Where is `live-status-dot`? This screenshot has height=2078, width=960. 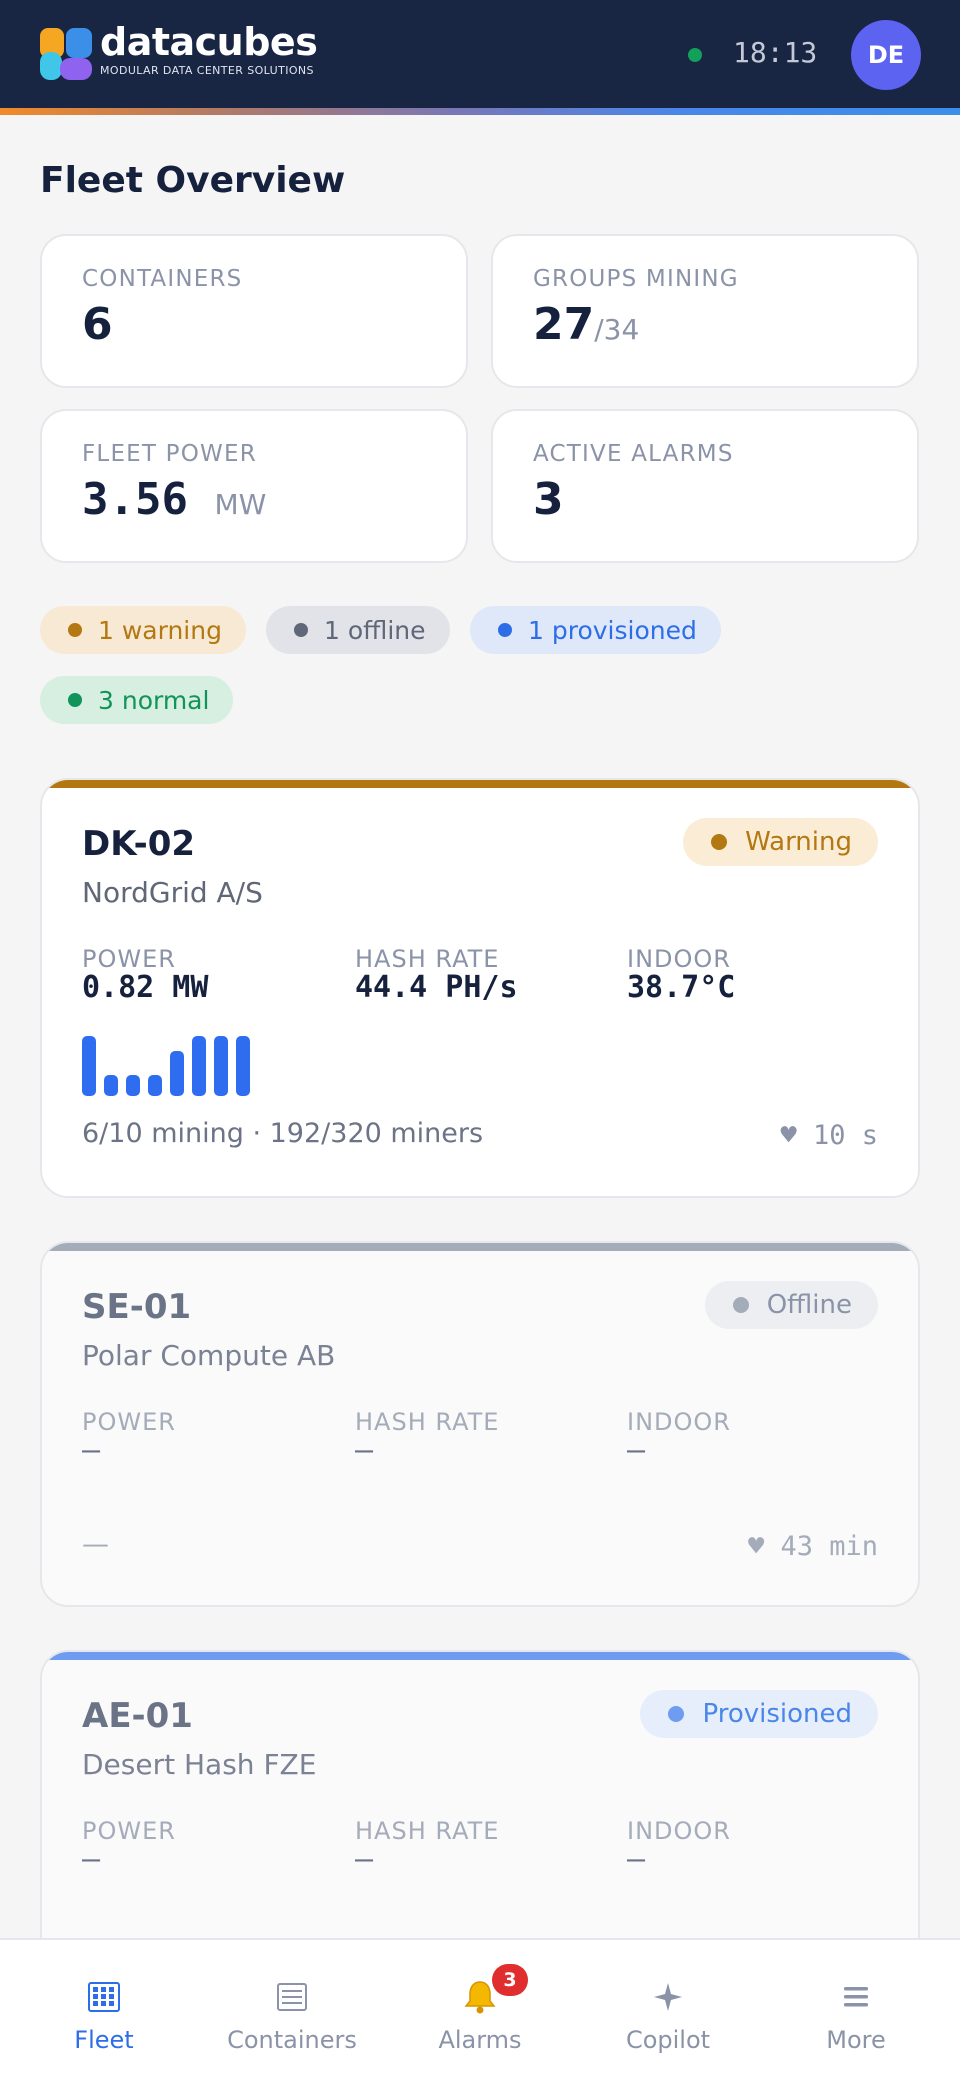
live-status-dot is located at coordinates (695, 55).